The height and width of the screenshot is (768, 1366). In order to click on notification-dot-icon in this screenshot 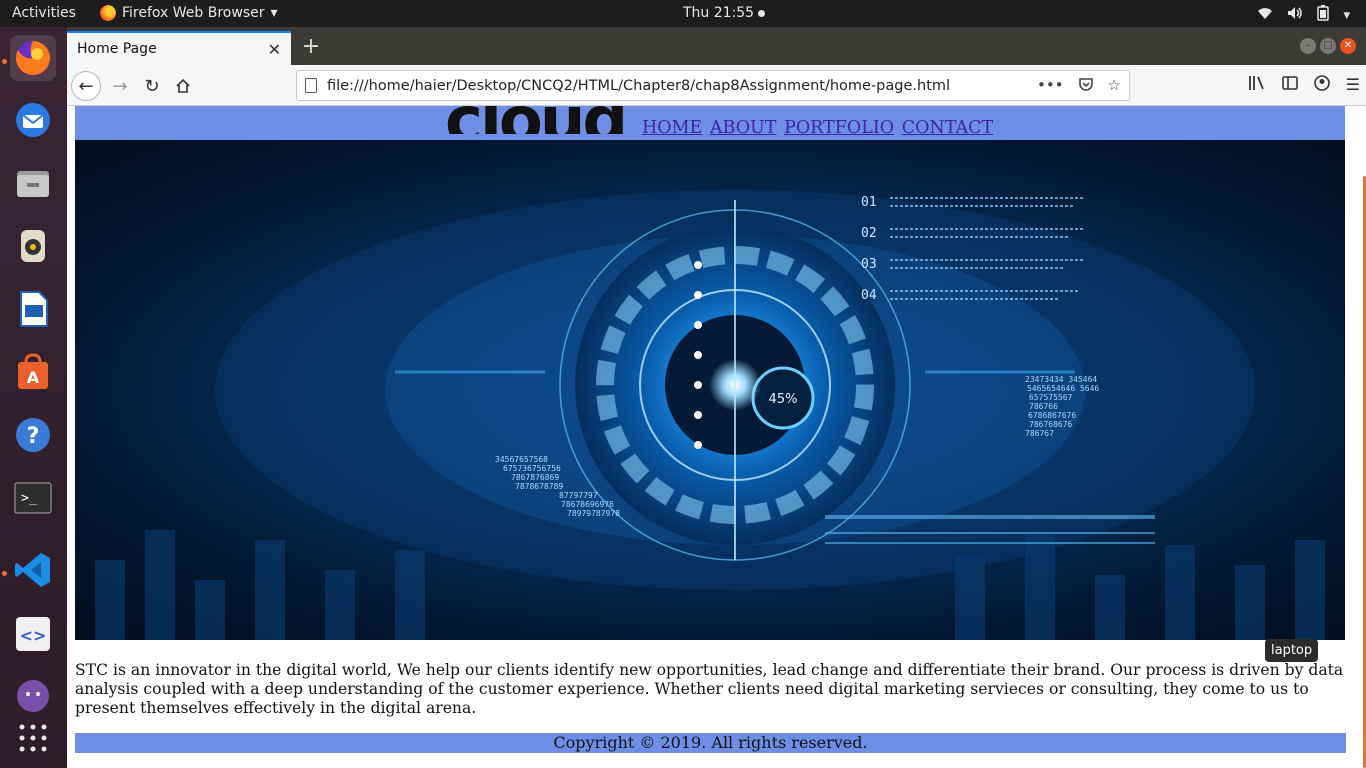, I will do `click(762, 13)`.